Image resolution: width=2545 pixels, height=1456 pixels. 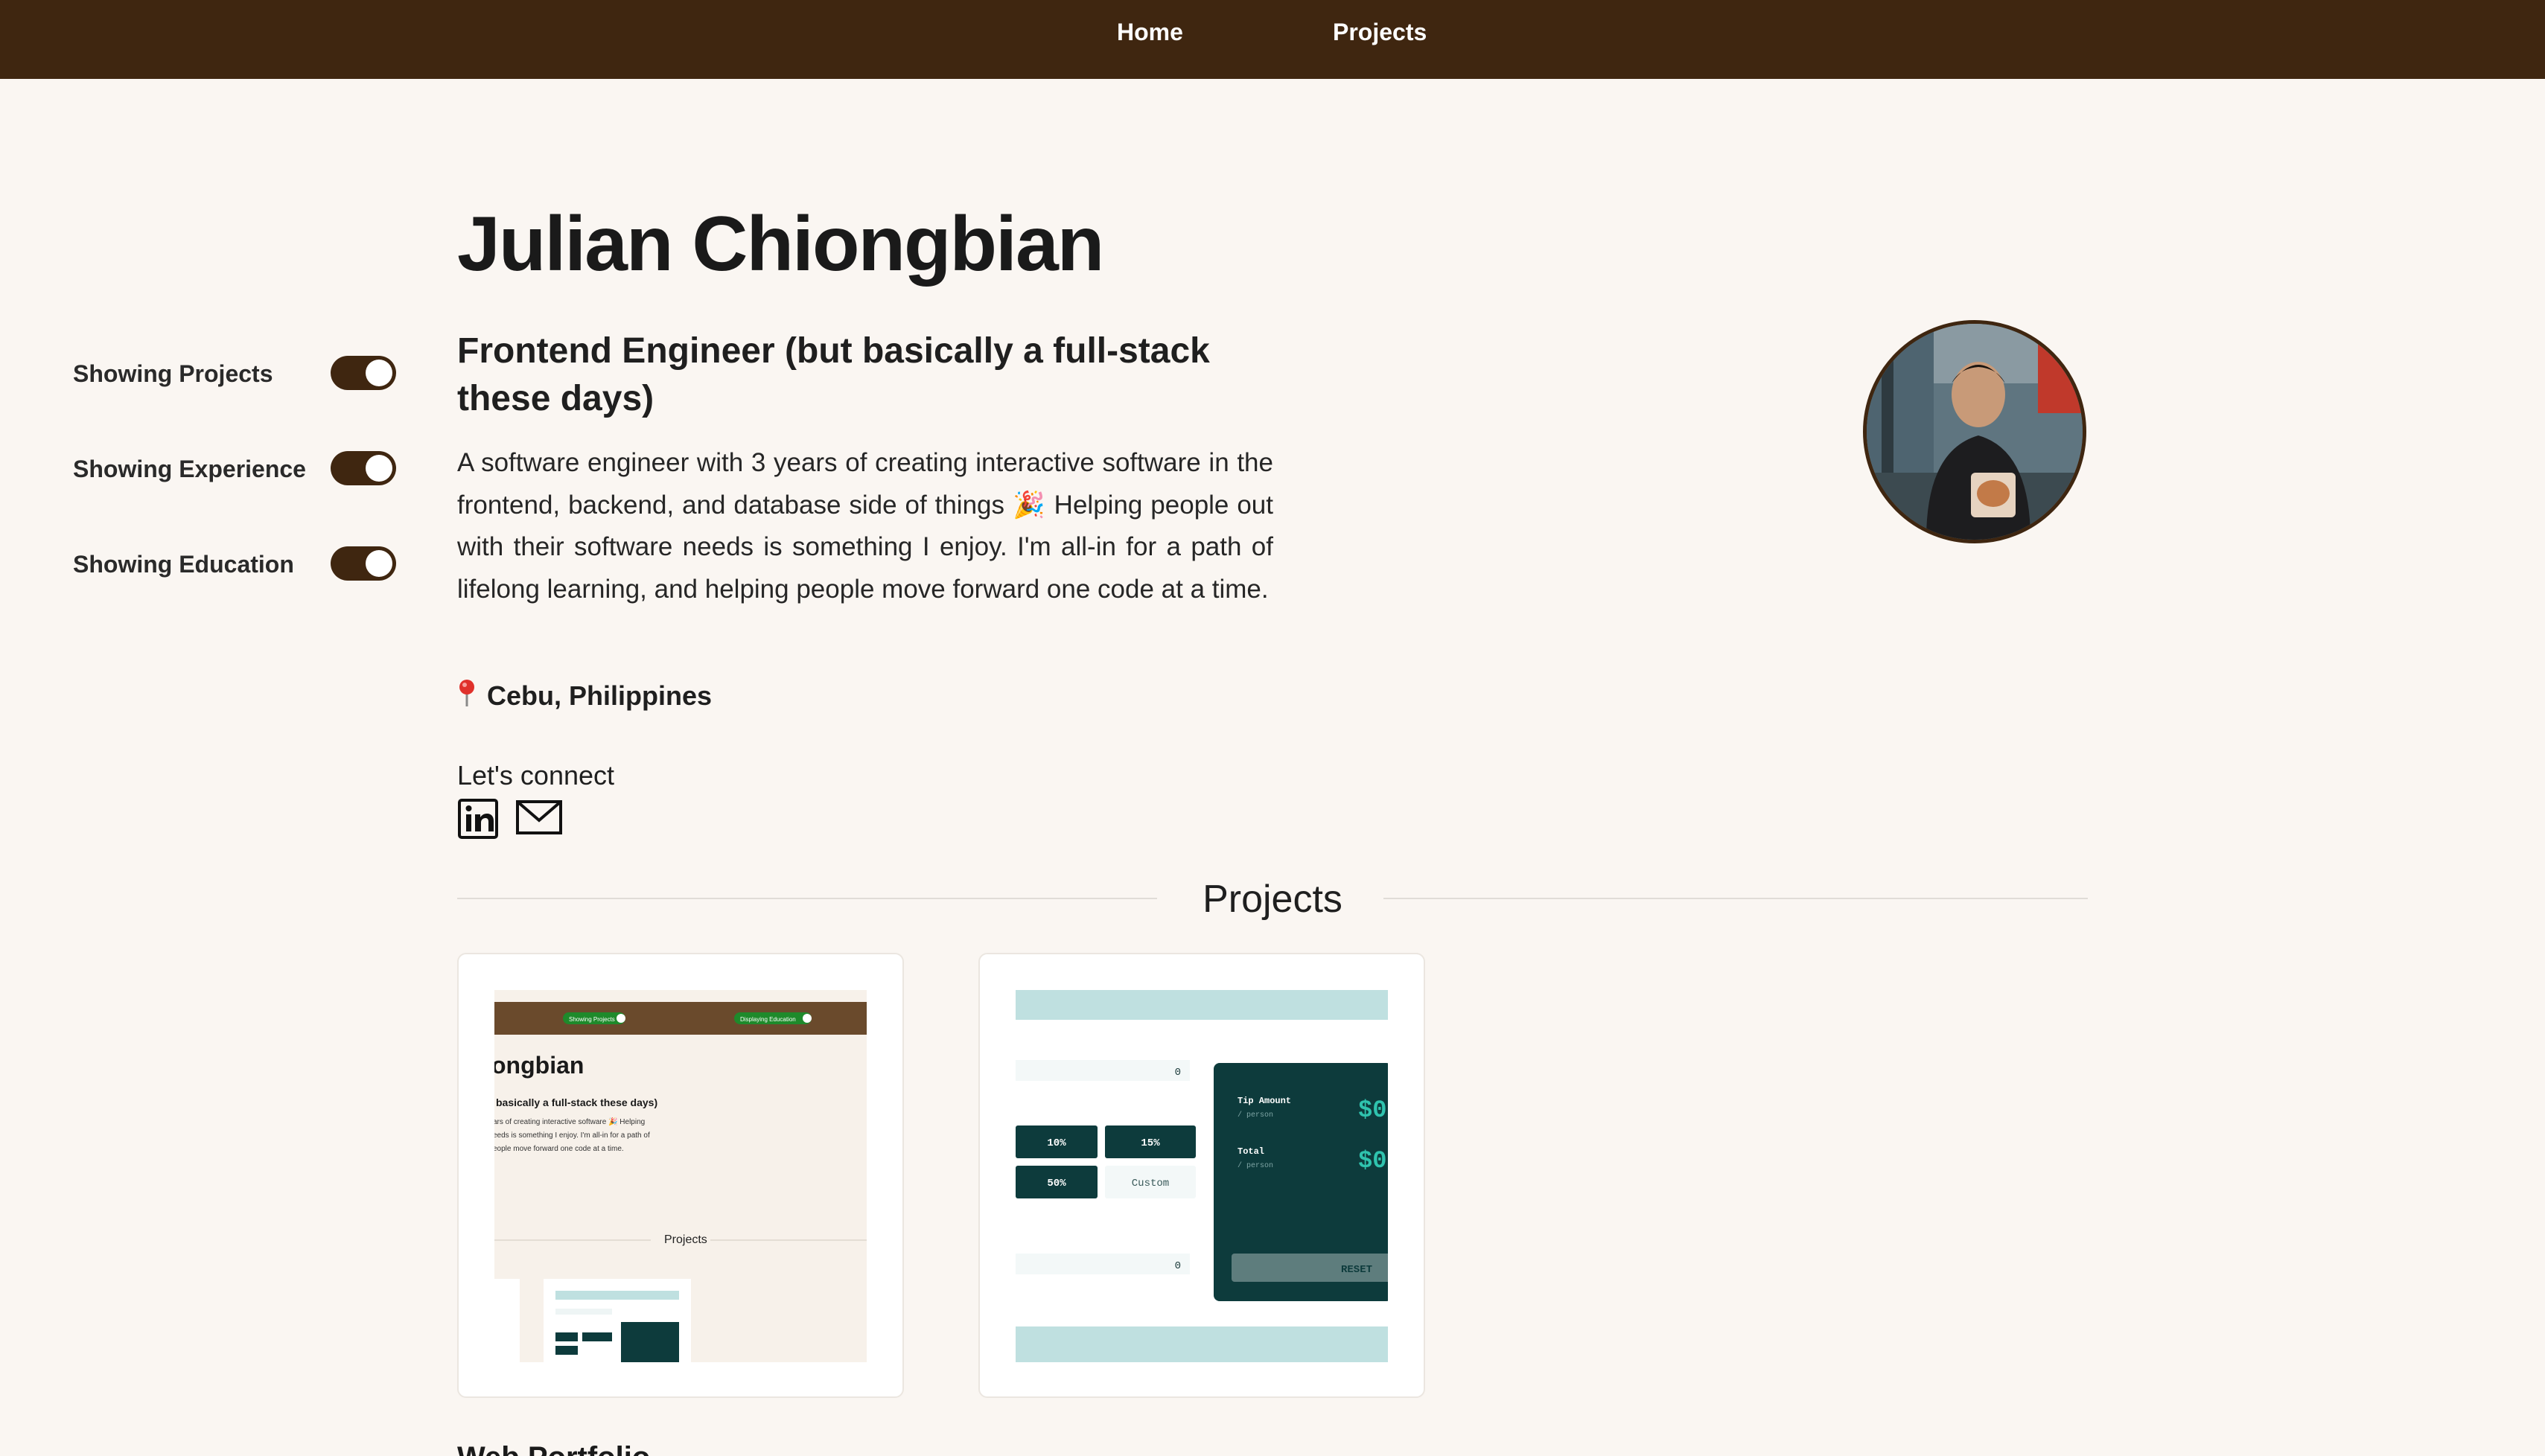 What do you see at coordinates (1150, 1143) in the screenshot?
I see `thumb-tip-2: 15%` at bounding box center [1150, 1143].